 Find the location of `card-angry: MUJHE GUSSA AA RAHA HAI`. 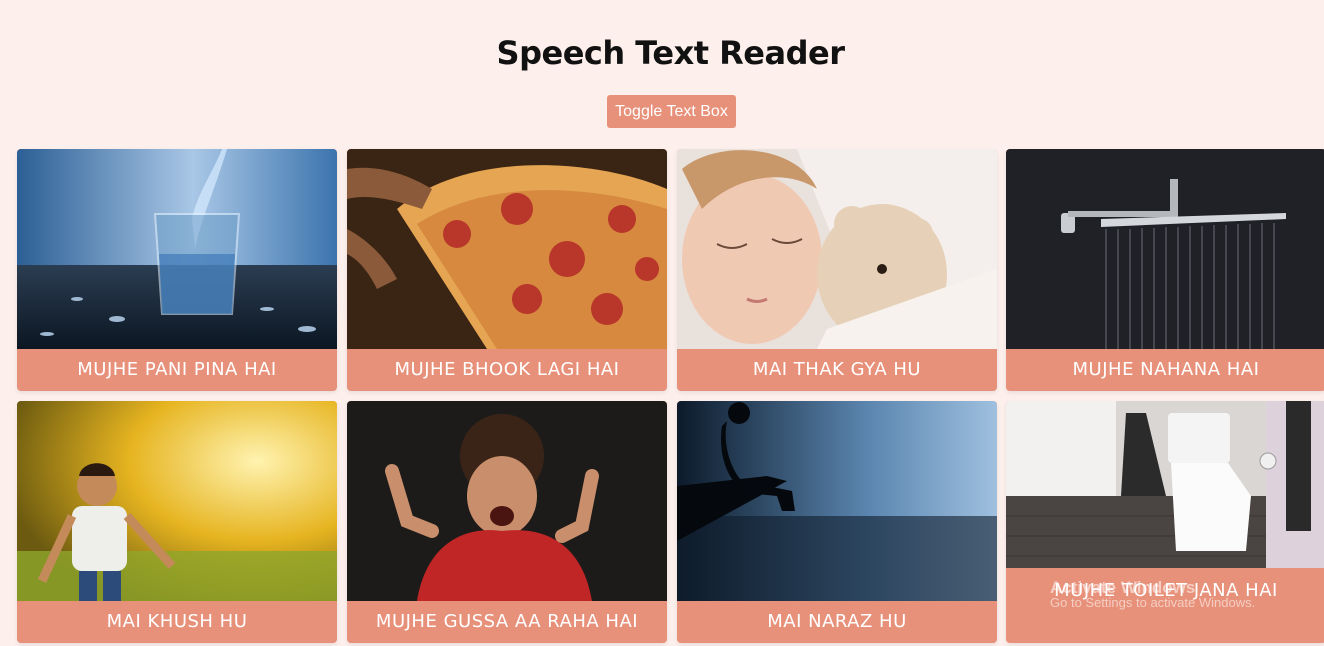

card-angry: MUJHE GUSSA AA RAHA HAI is located at coordinates (507, 522).